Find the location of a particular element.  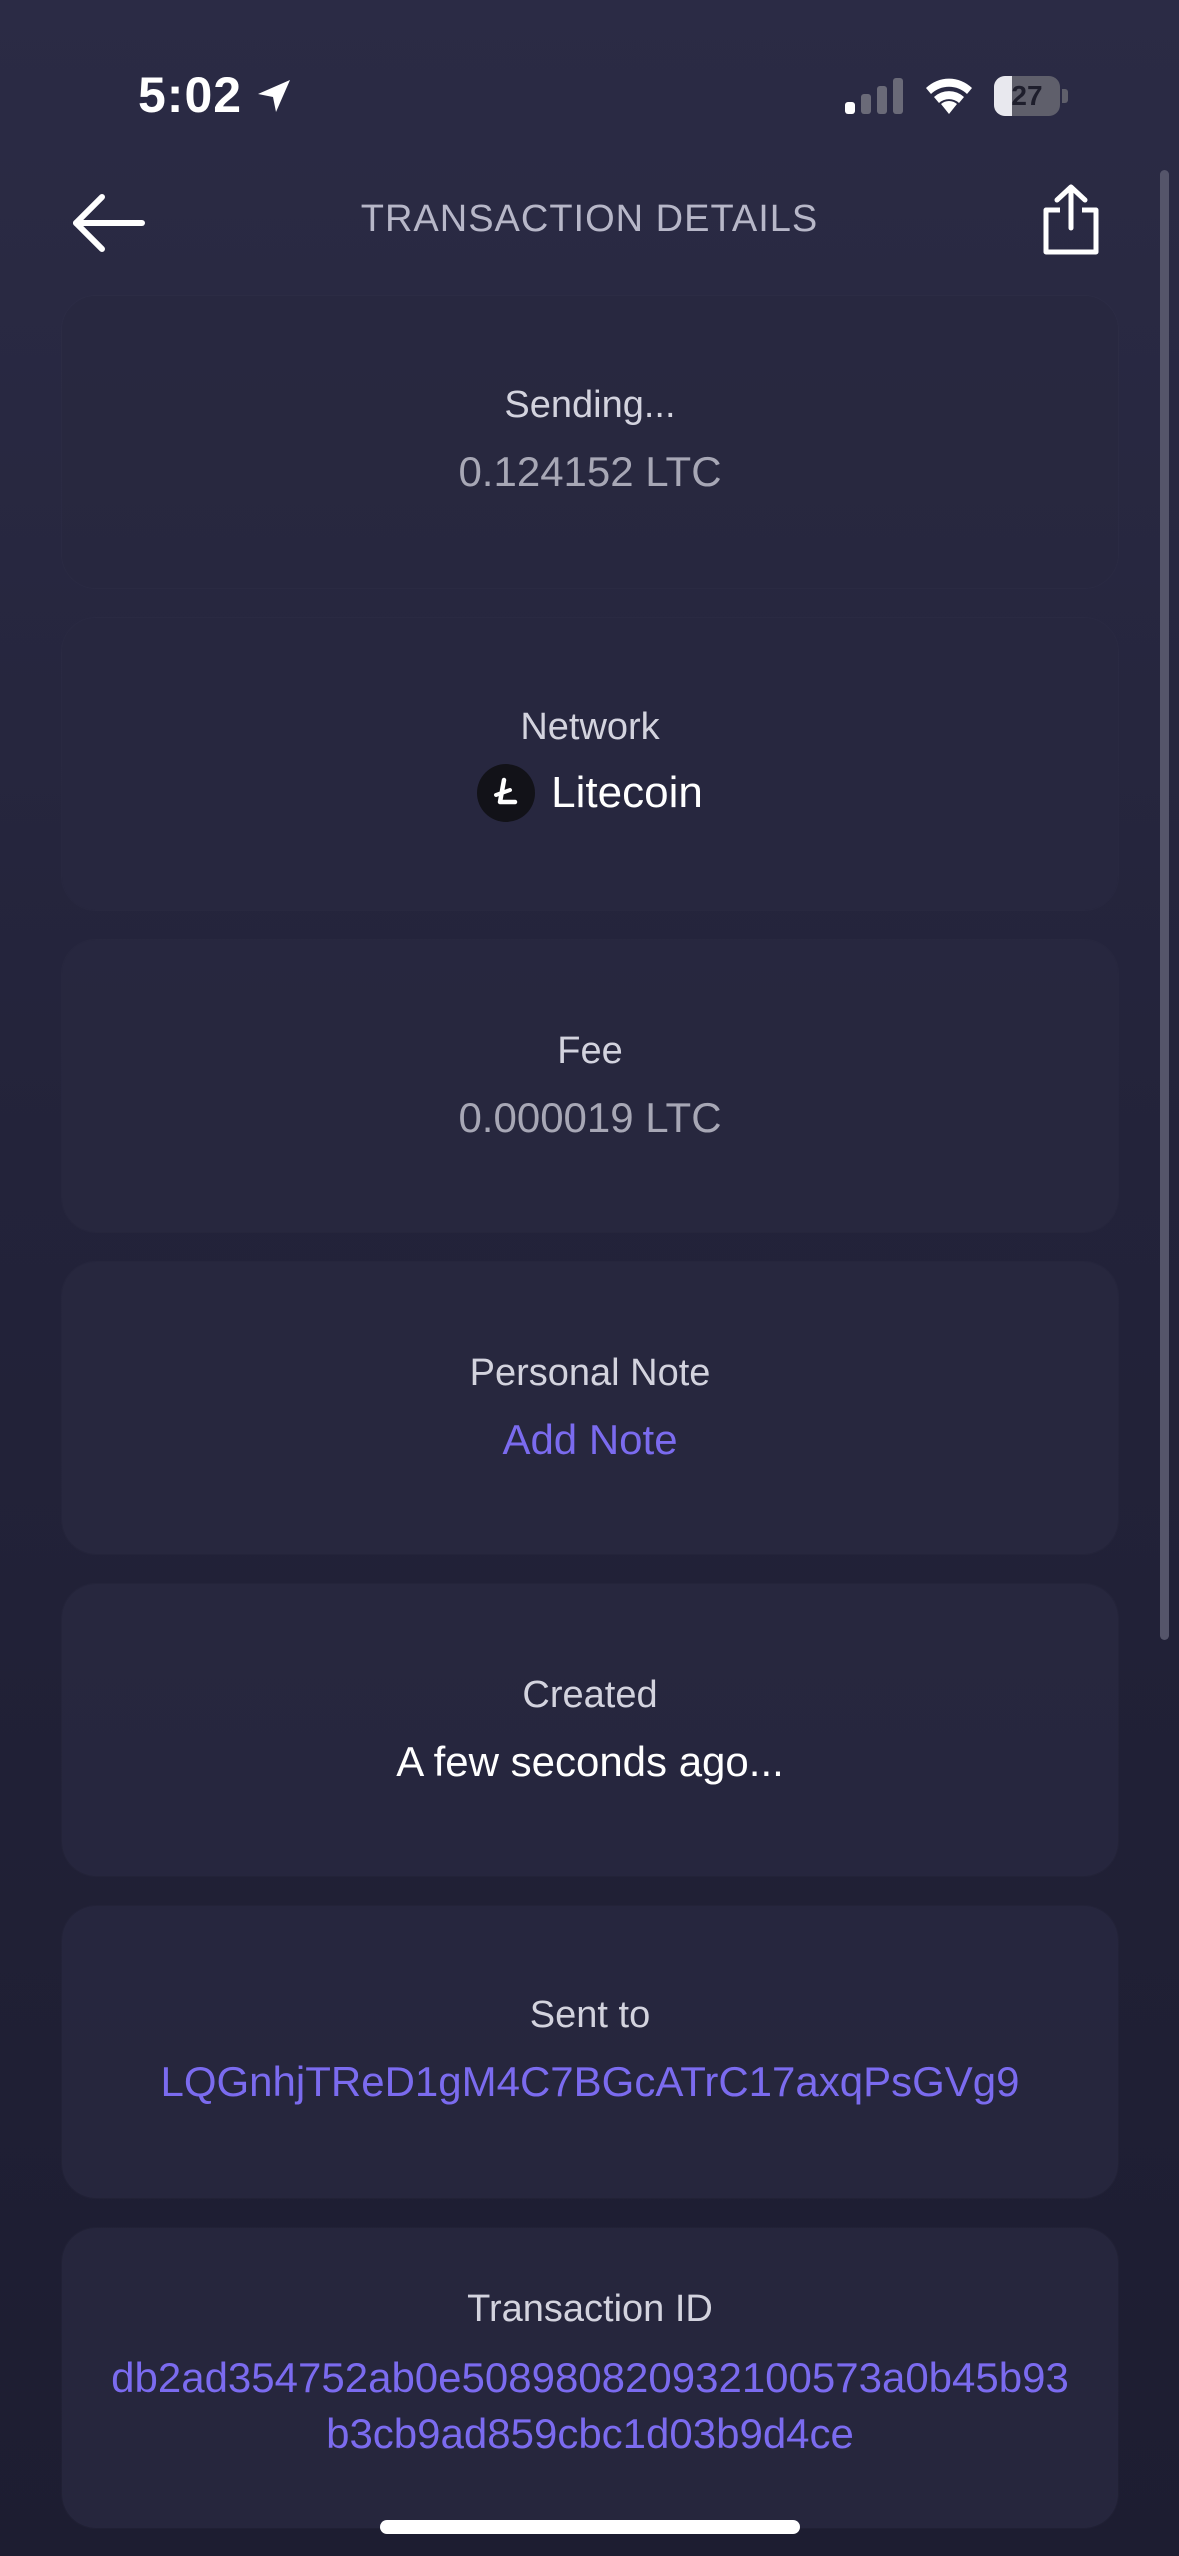

network-row: Litecoin is located at coordinates (590, 793).